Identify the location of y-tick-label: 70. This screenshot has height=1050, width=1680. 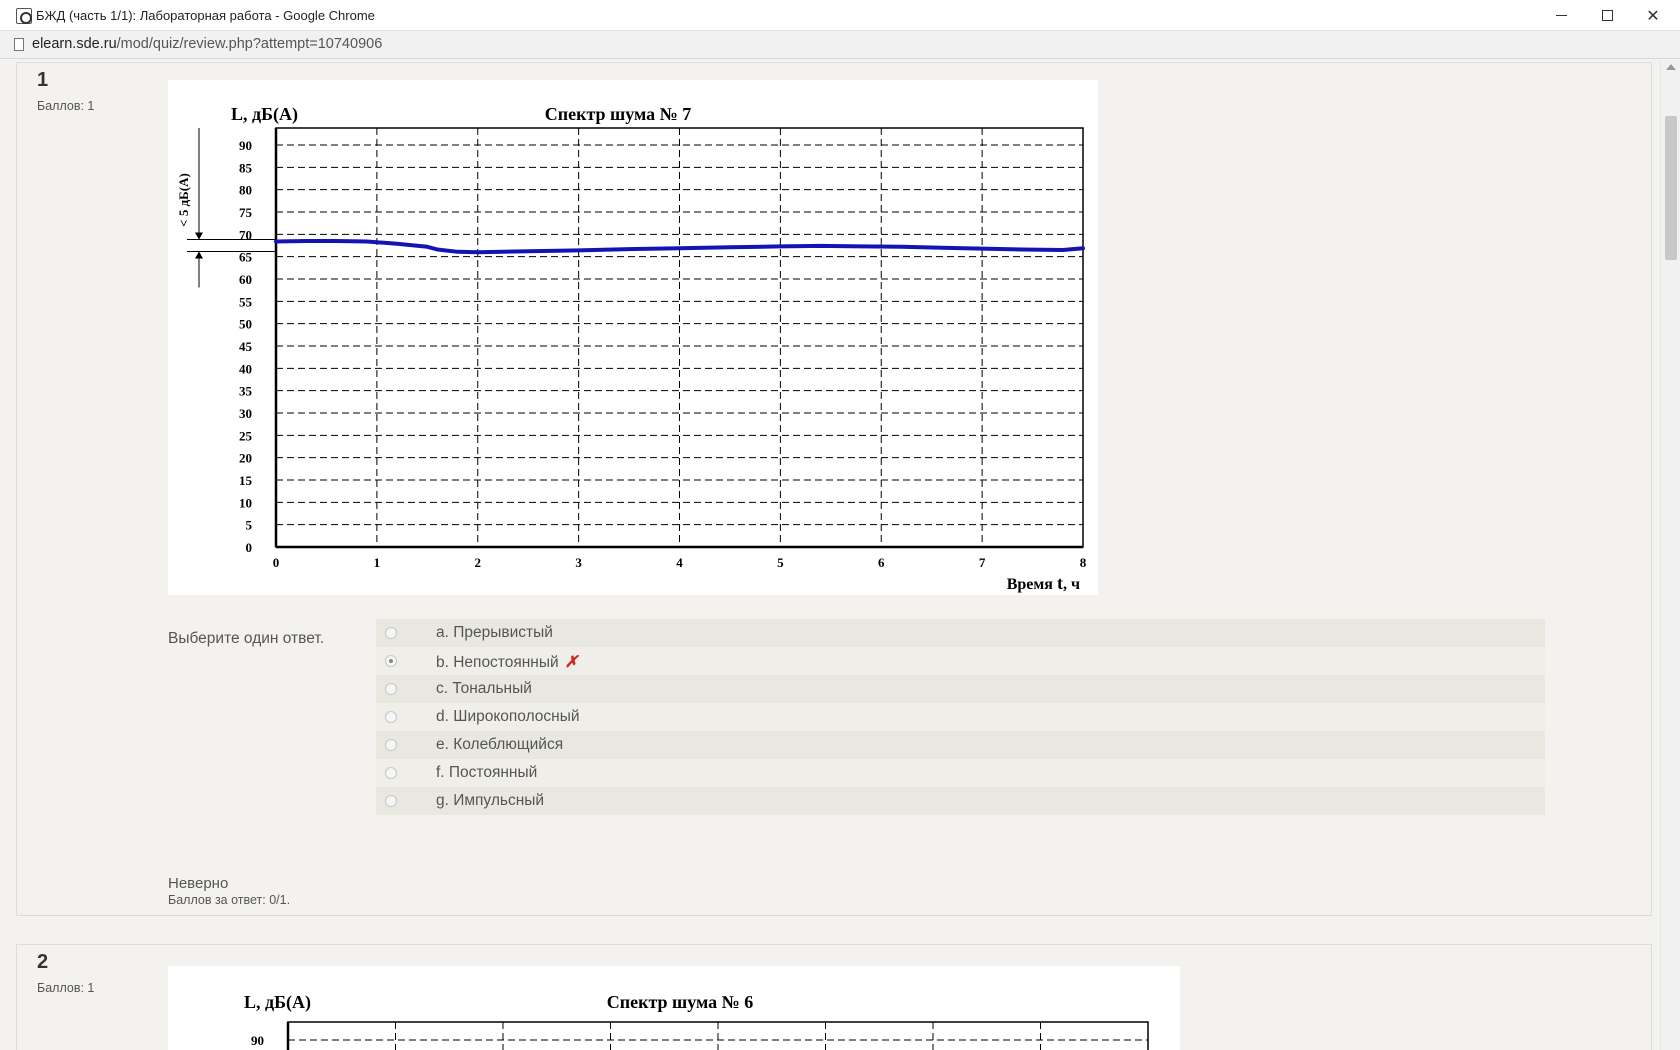
(245, 234).